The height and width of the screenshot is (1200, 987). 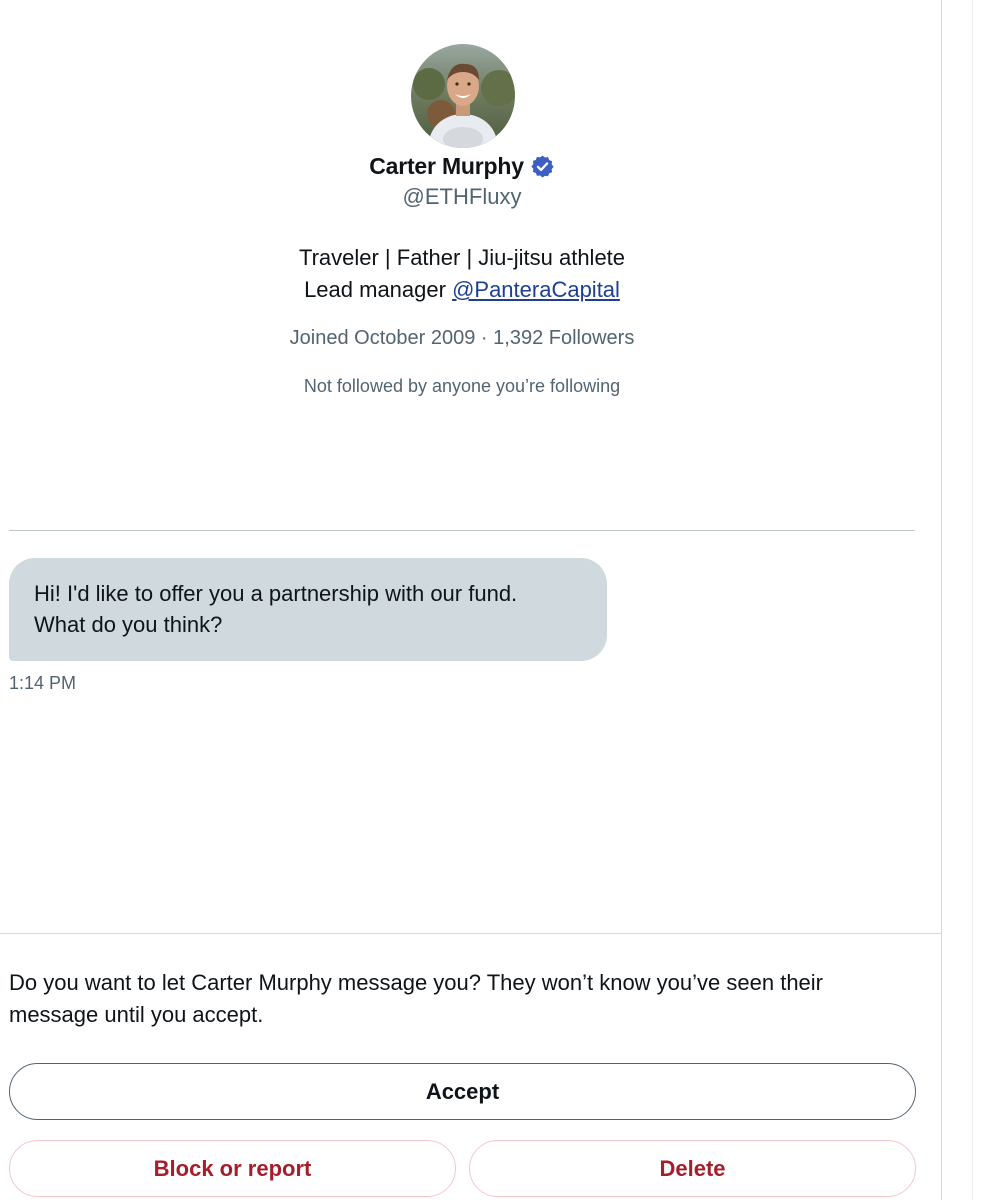 I want to click on message-line-2: What do you think?, so click(x=128, y=624).